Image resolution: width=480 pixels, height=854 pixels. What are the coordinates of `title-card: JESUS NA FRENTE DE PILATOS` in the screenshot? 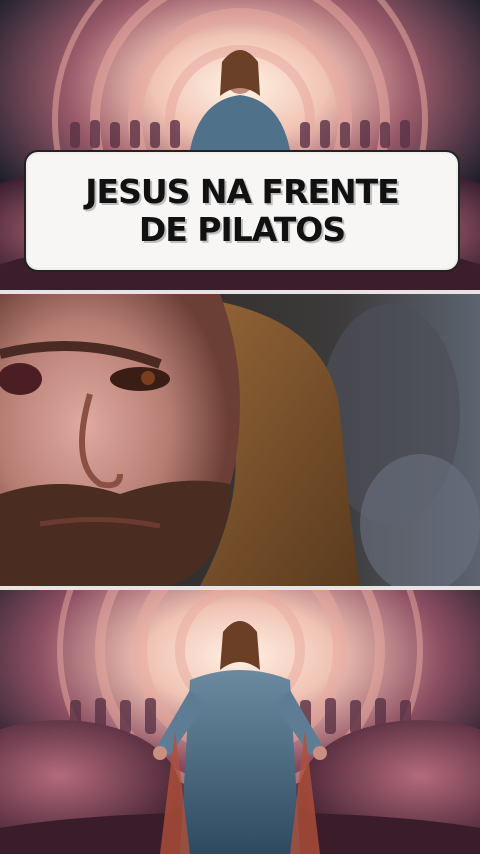 It's located at (242, 211).